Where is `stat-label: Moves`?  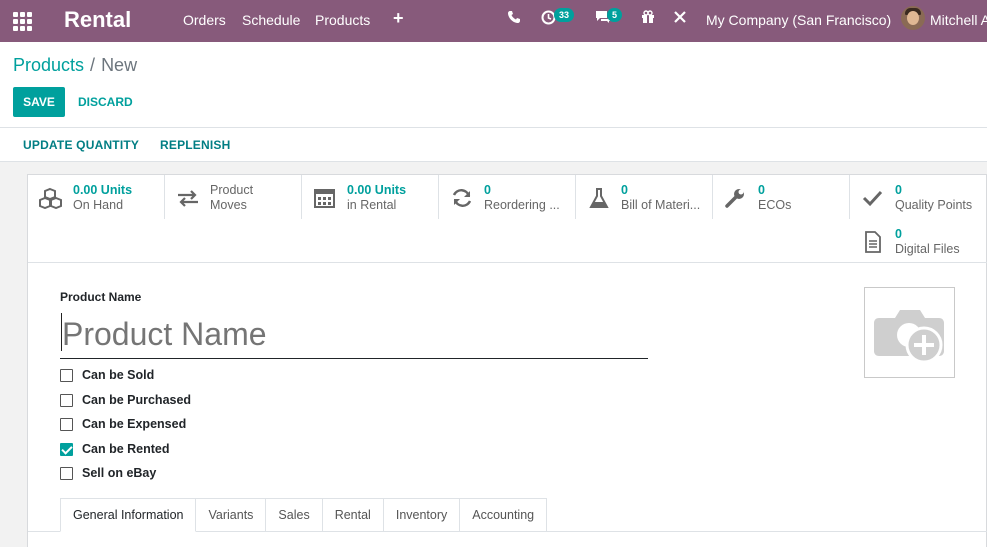
stat-label: Moves is located at coordinates (228, 205).